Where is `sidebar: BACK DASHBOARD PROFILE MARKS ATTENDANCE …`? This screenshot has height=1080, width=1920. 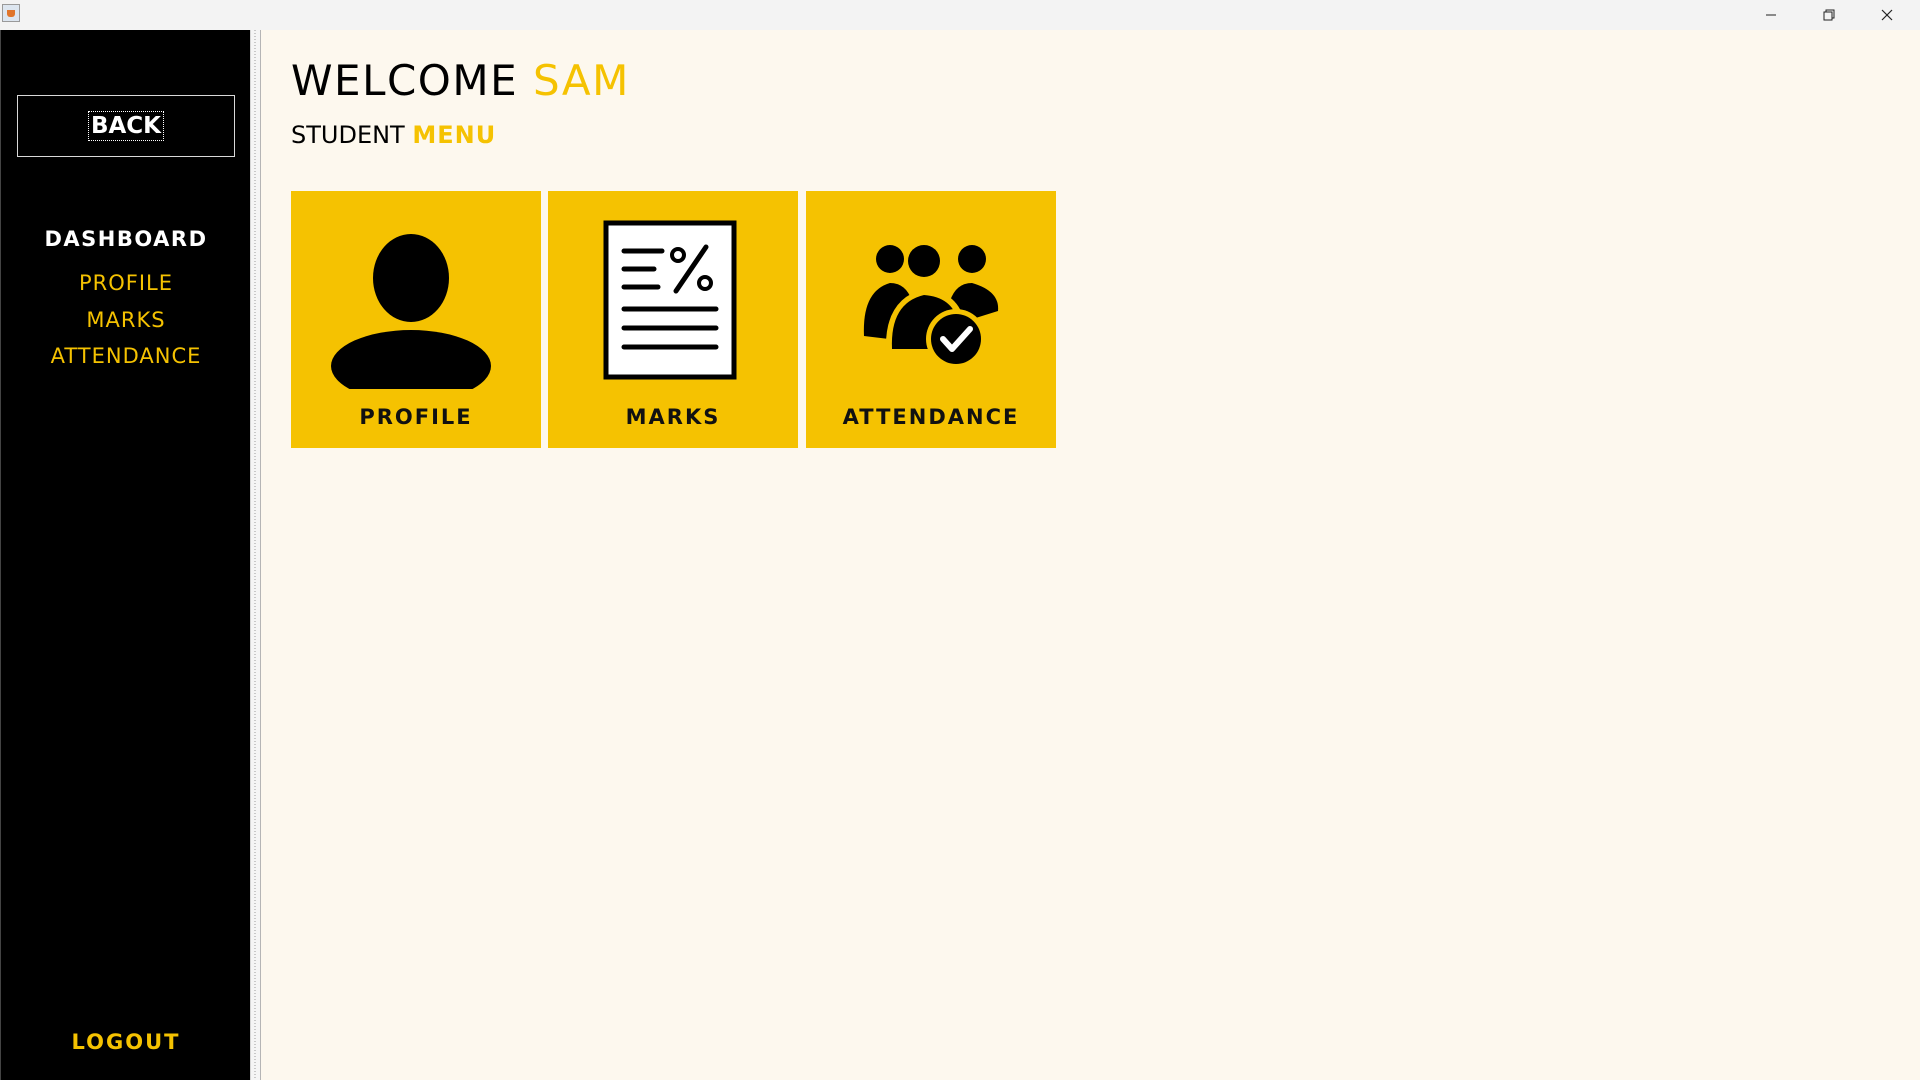 sidebar: BACK DASHBOARD PROFILE MARKS ATTENDANCE … is located at coordinates (125, 555).